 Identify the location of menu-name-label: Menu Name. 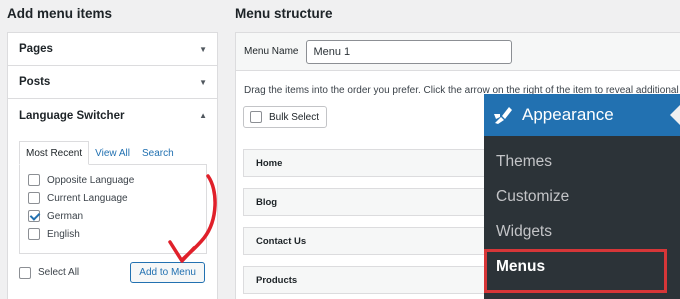
(271, 51).